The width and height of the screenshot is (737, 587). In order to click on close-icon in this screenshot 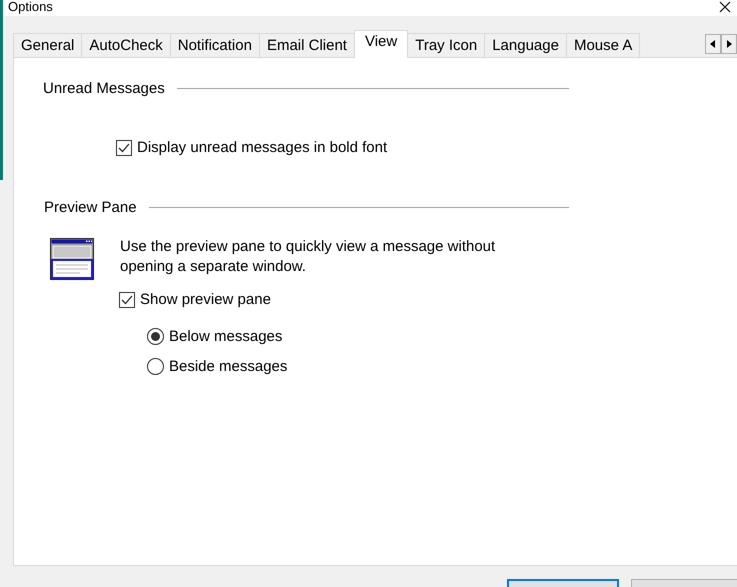, I will do `click(725, 7)`.